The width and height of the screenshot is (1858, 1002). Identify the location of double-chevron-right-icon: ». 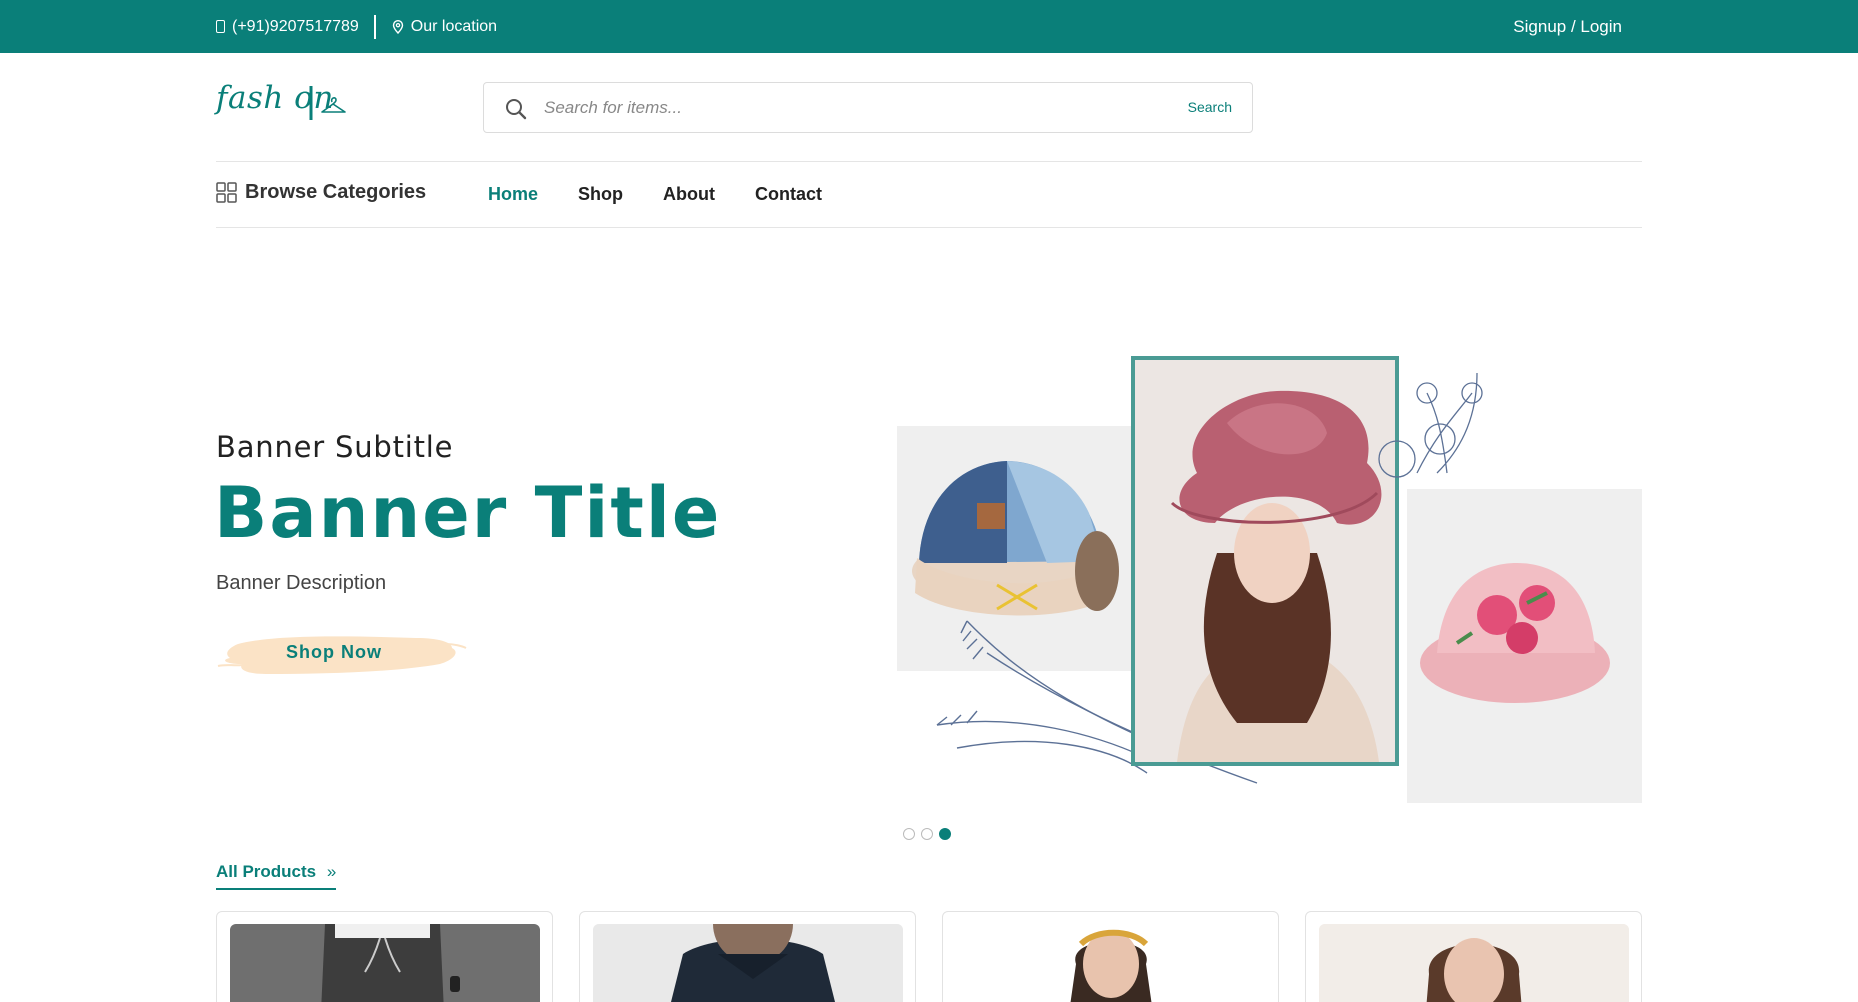
(331, 871).